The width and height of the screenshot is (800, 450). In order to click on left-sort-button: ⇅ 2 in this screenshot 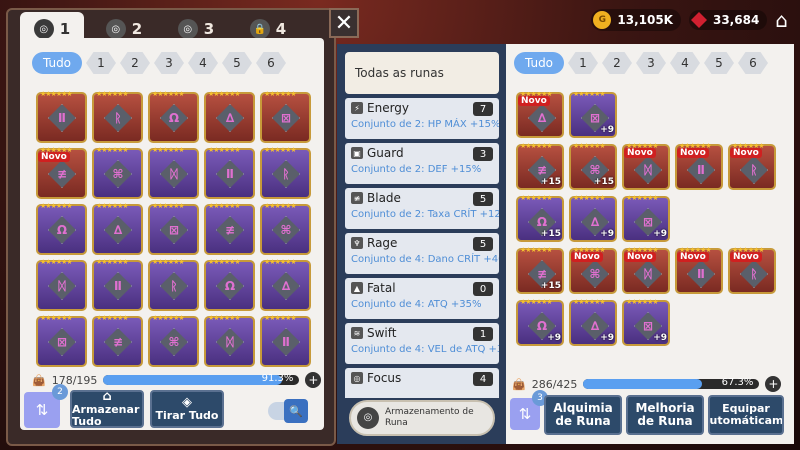, I will do `click(46, 406)`.